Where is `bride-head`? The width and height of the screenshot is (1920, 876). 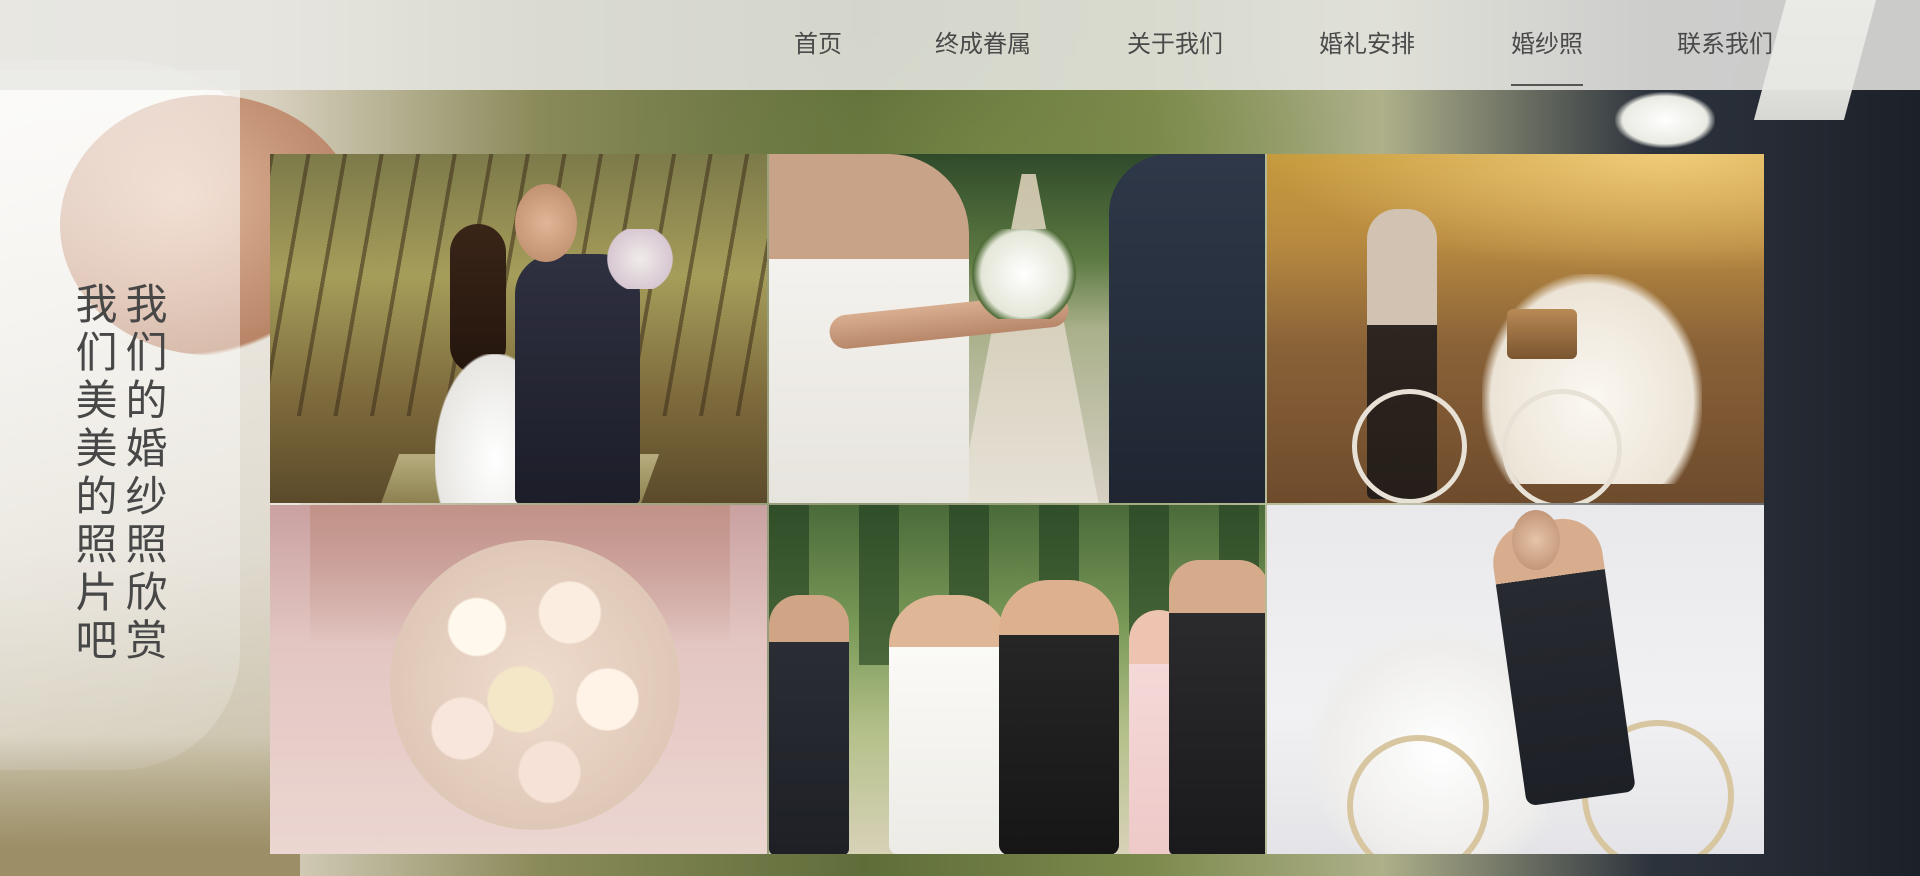 bride-head is located at coordinates (1536, 540).